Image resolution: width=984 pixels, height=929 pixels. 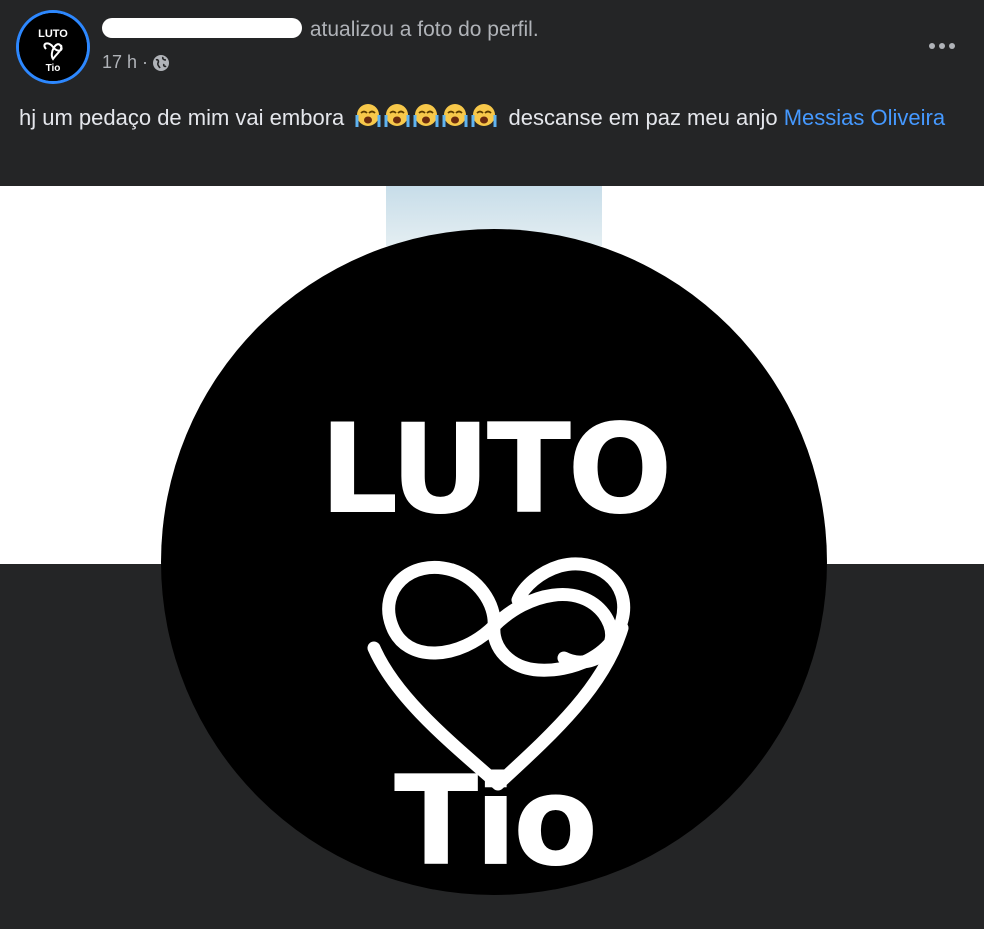 What do you see at coordinates (424, 29) in the screenshot?
I see `author-action: atualizou a foto do perfil.` at bounding box center [424, 29].